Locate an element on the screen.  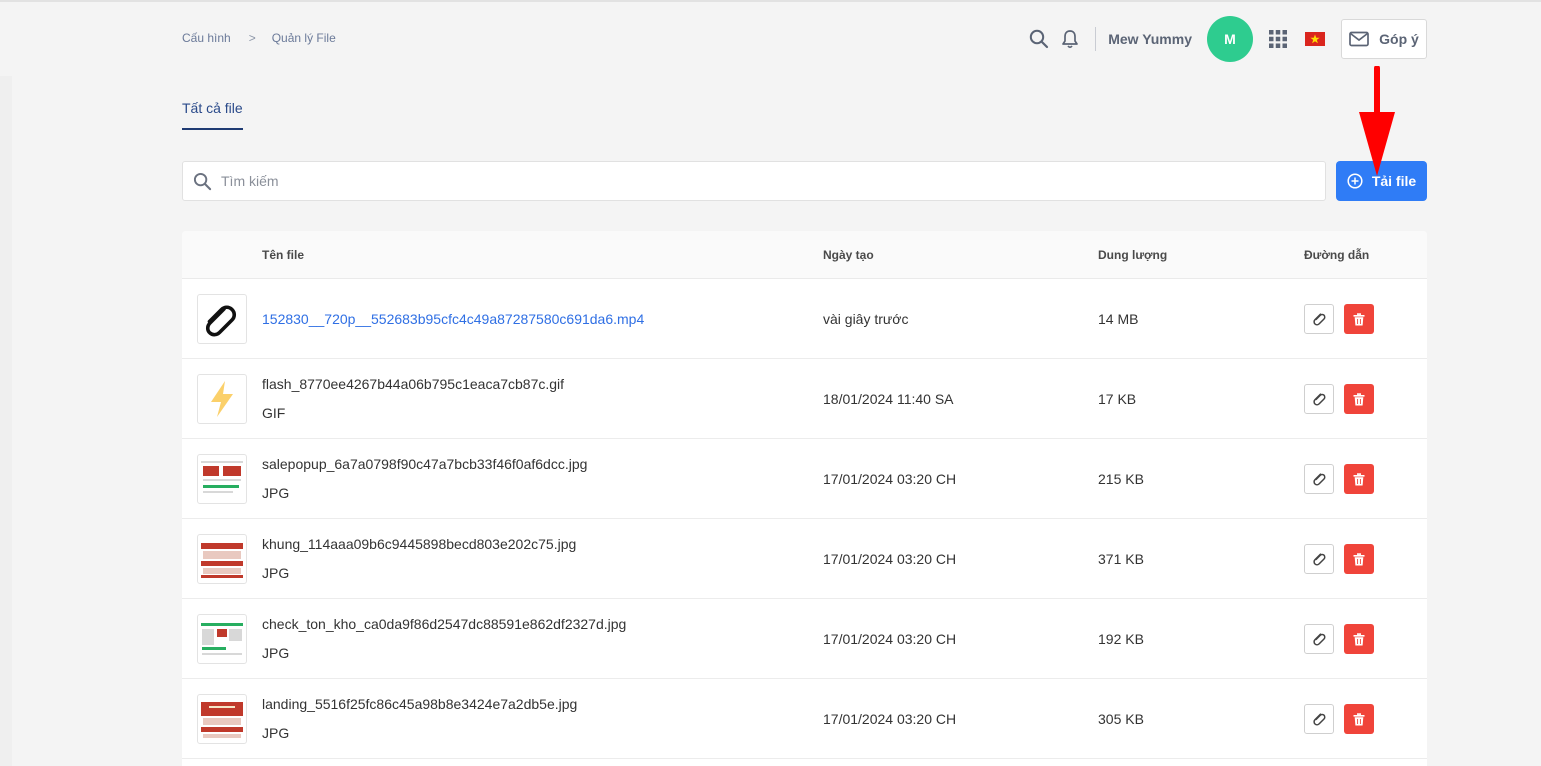
avatar: M is located at coordinates (1230, 39).